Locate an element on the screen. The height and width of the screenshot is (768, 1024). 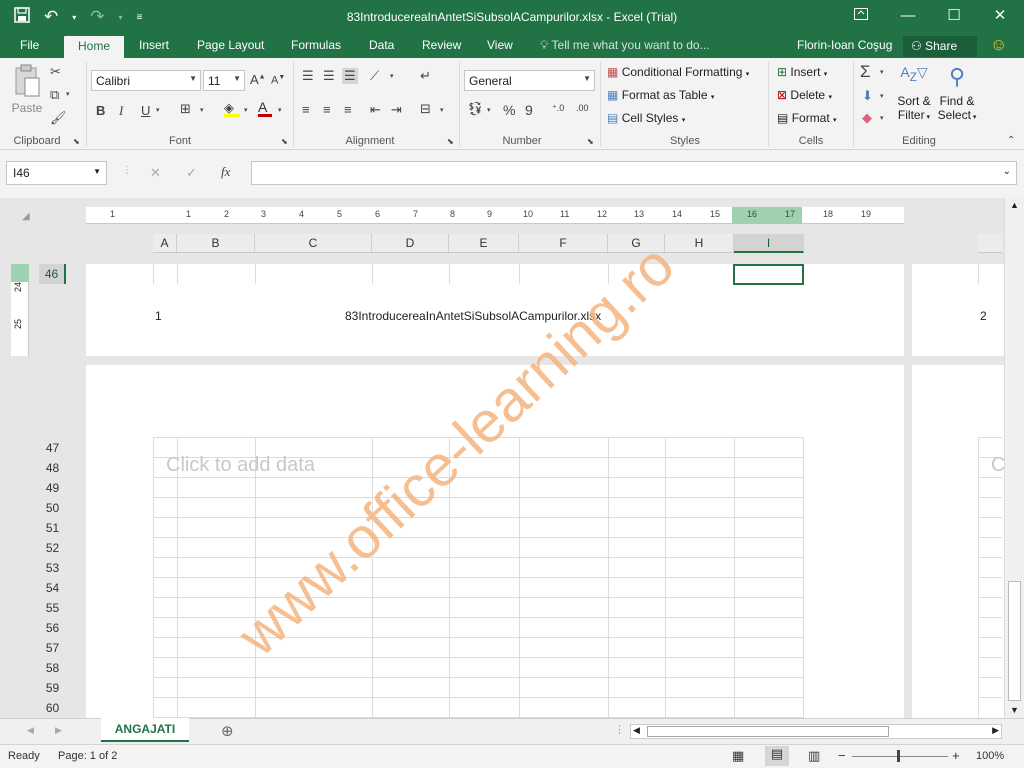
scroll-thumb is located at coordinates (768, 731).